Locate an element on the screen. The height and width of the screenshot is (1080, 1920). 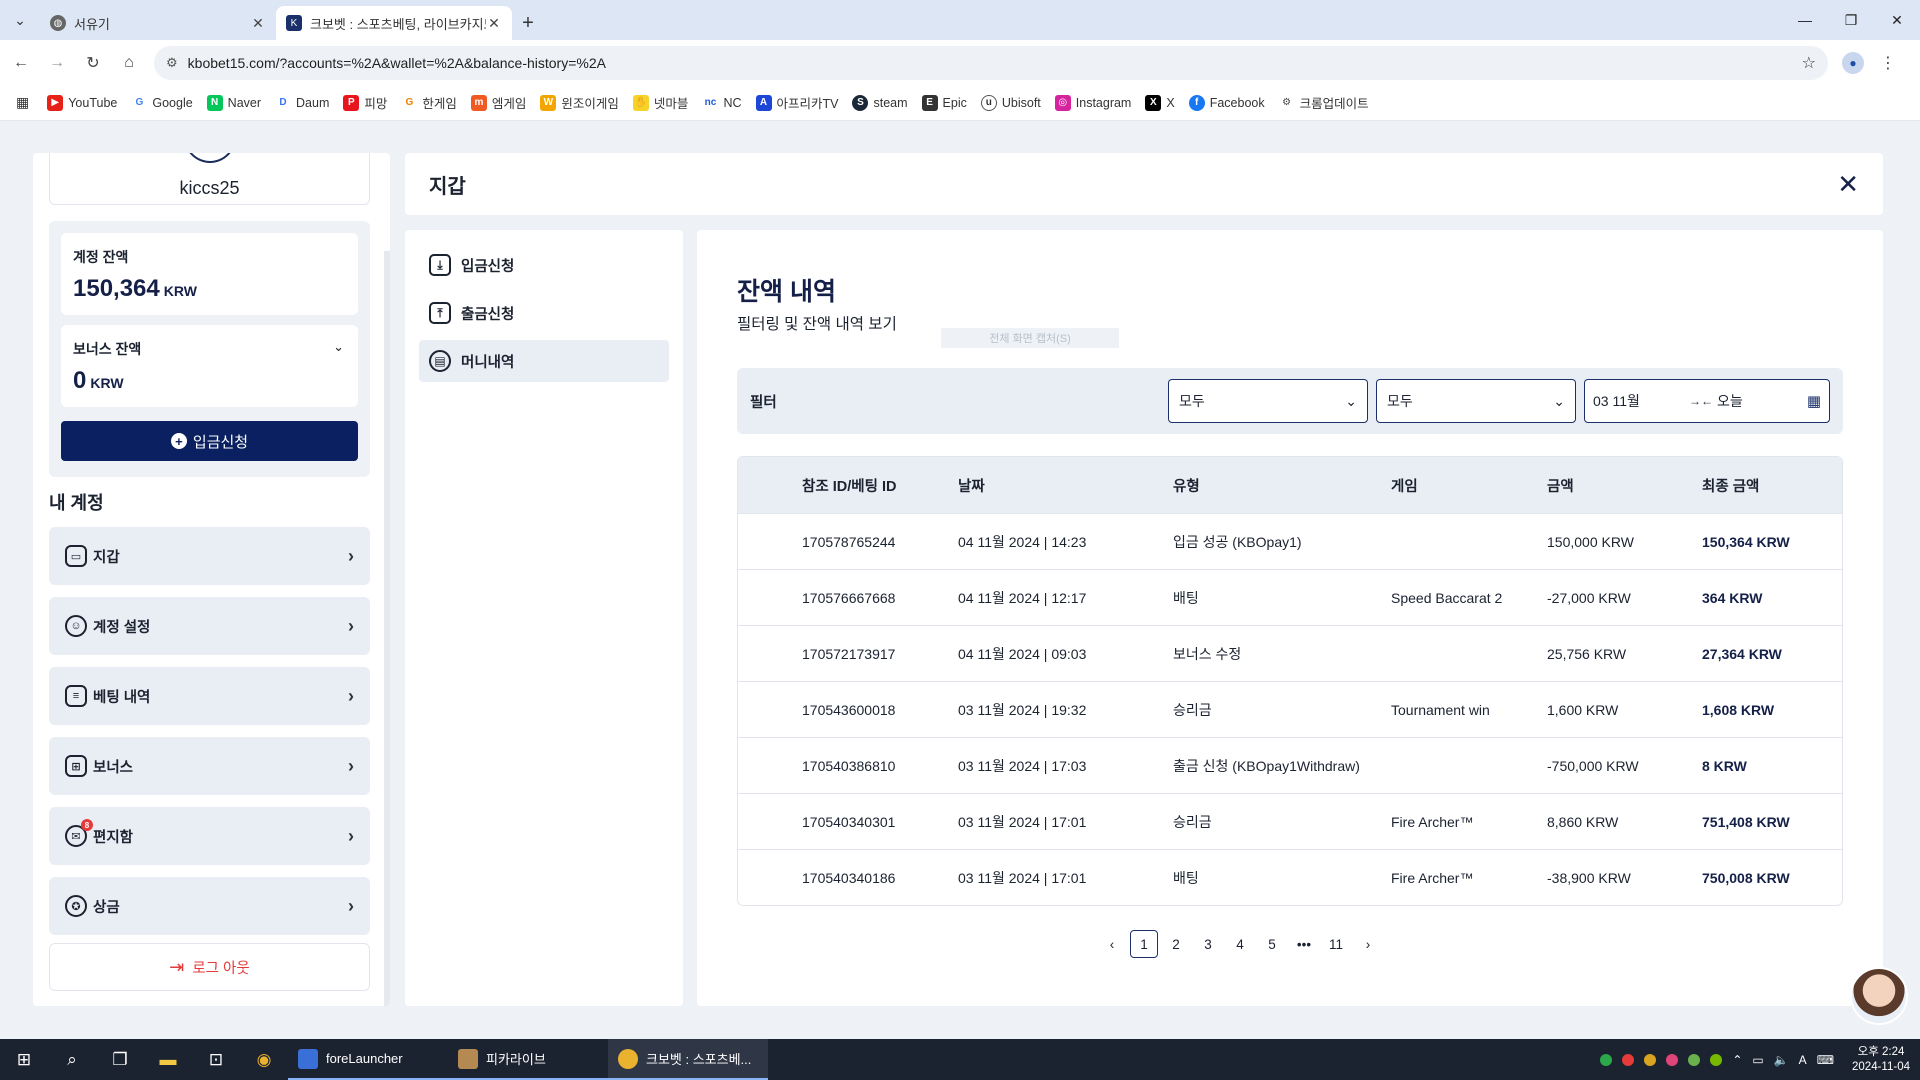
profile-icon: ● is located at coordinates (1853, 62).